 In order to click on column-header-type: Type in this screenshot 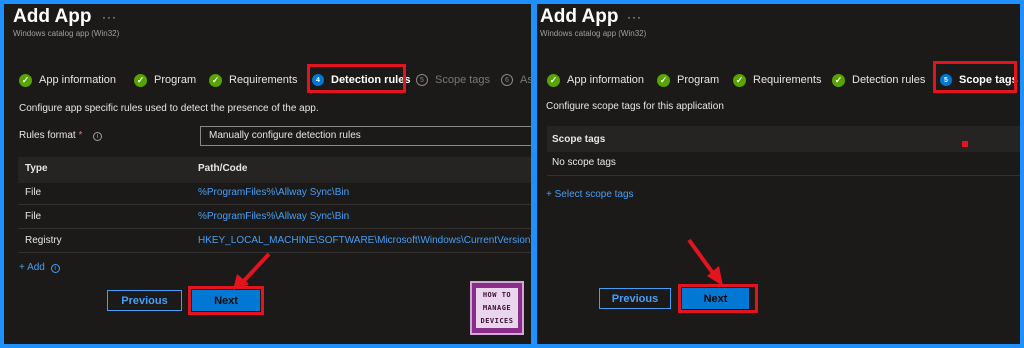, I will do `click(36, 168)`.